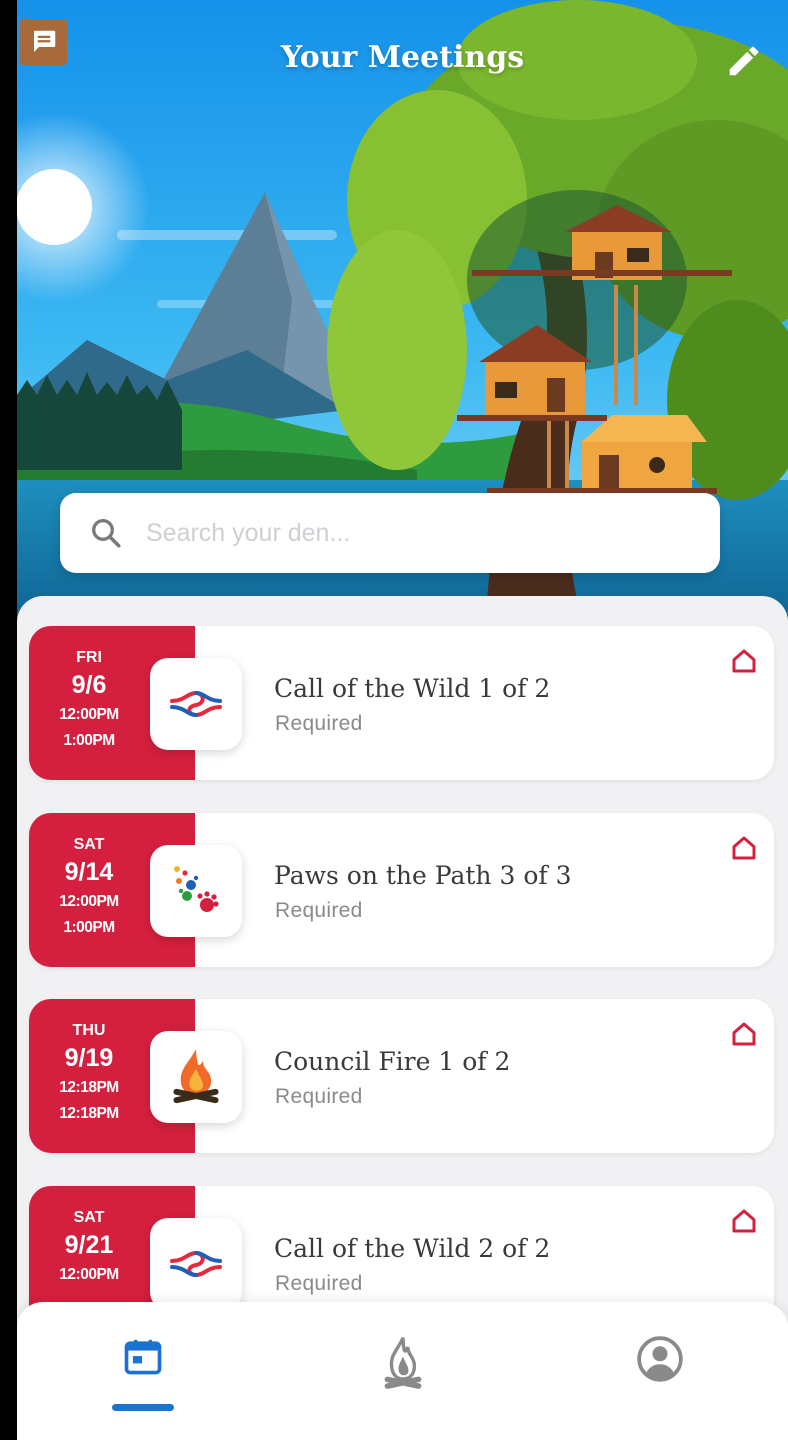  Describe the element at coordinates (402, 57) in the screenshot. I see `page-title: Your Meetings` at that location.